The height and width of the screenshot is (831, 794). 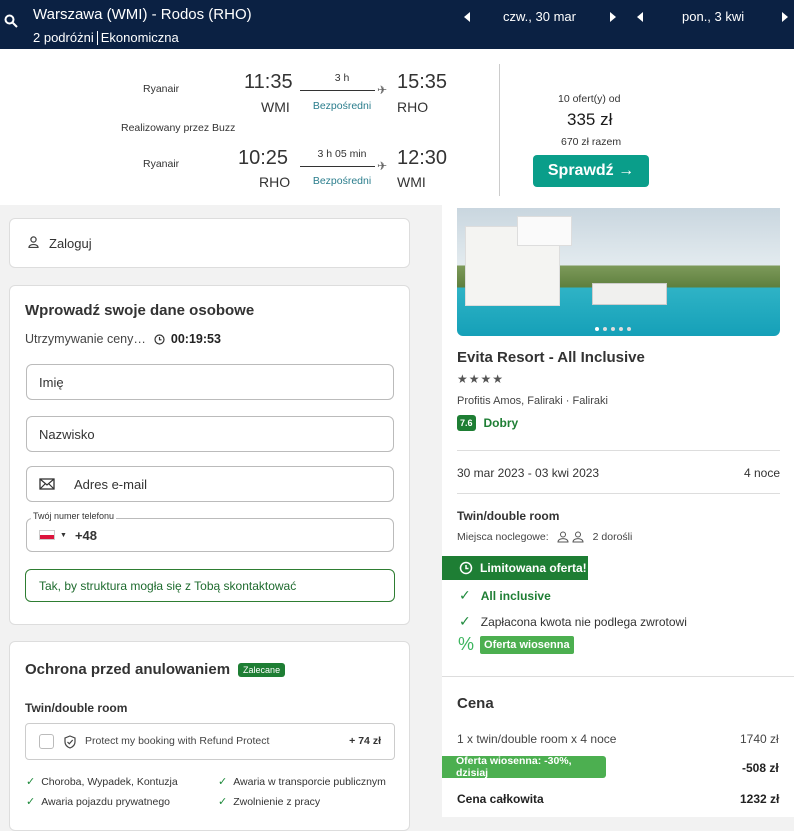 I want to click on outbound-duration: 3 h, so click(x=342, y=78).